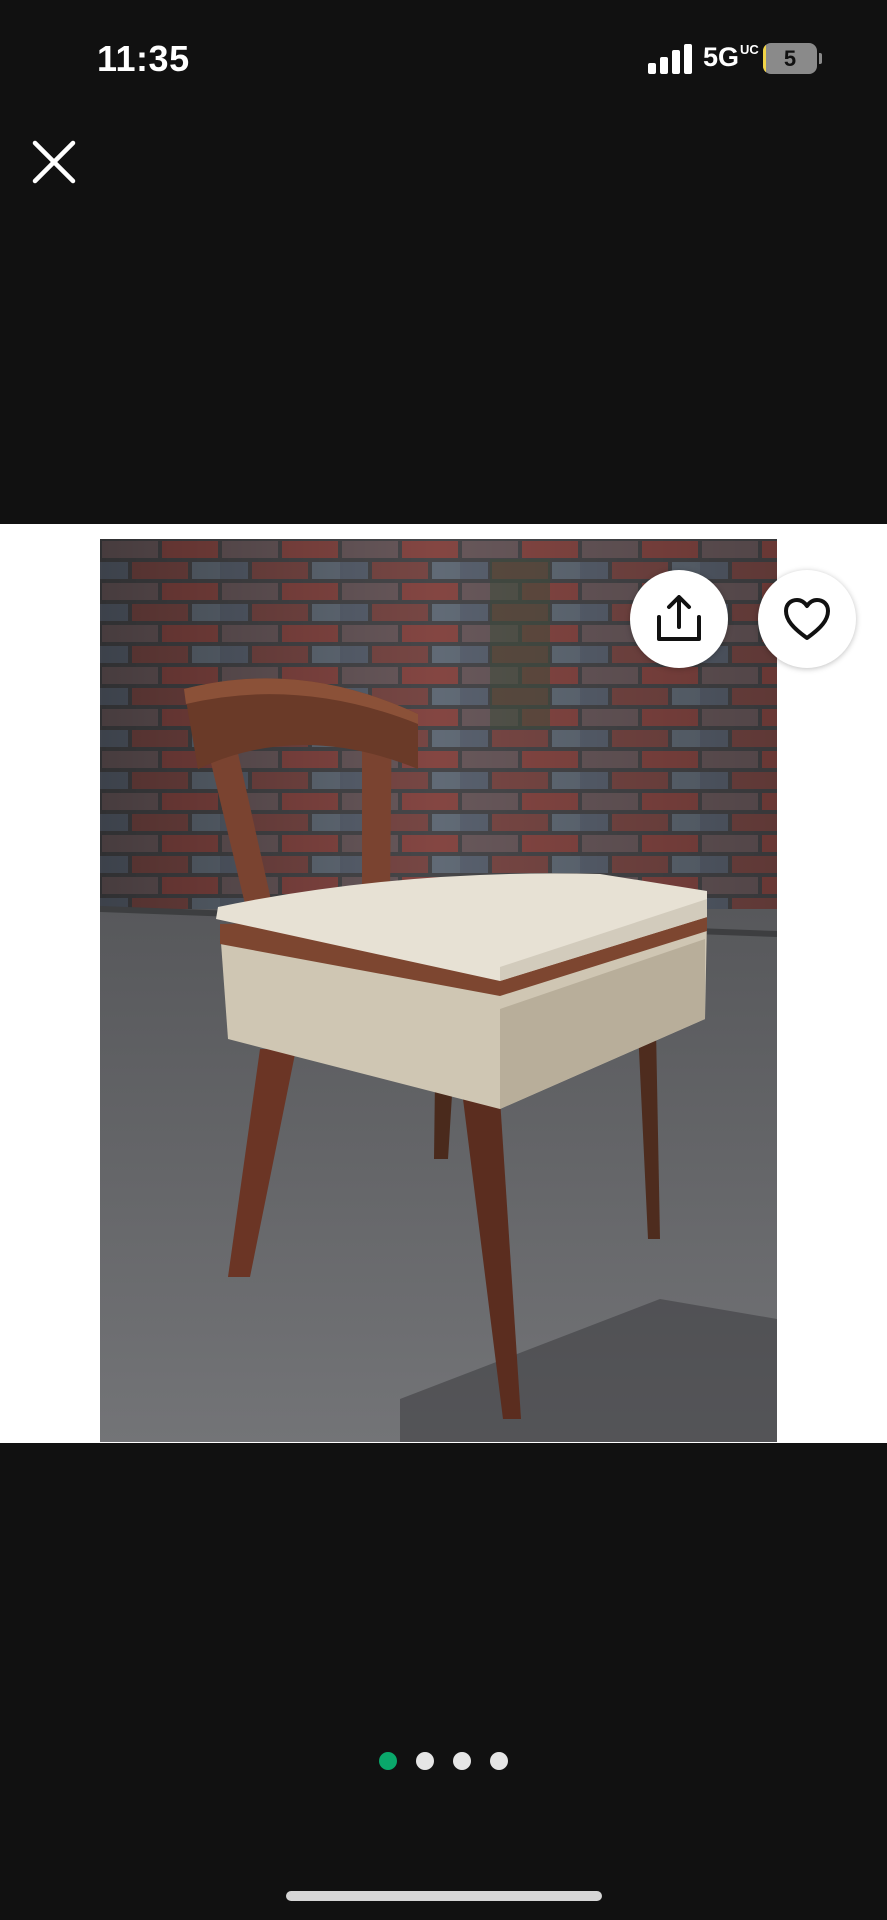 This screenshot has width=887, height=1920. What do you see at coordinates (444, 1896) in the screenshot?
I see `home-indicator` at bounding box center [444, 1896].